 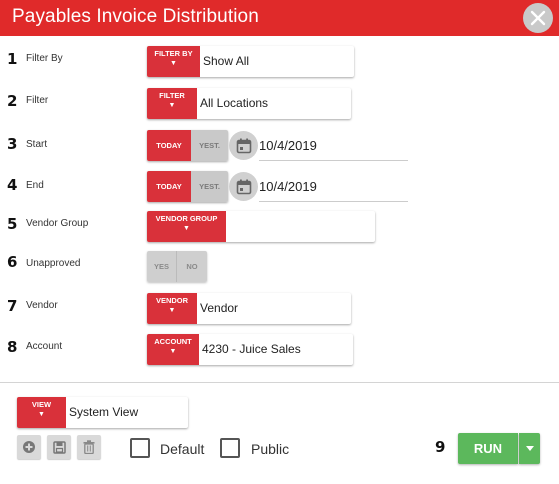 I want to click on filter-by-button: FILTER BY ▼, so click(x=173, y=61).